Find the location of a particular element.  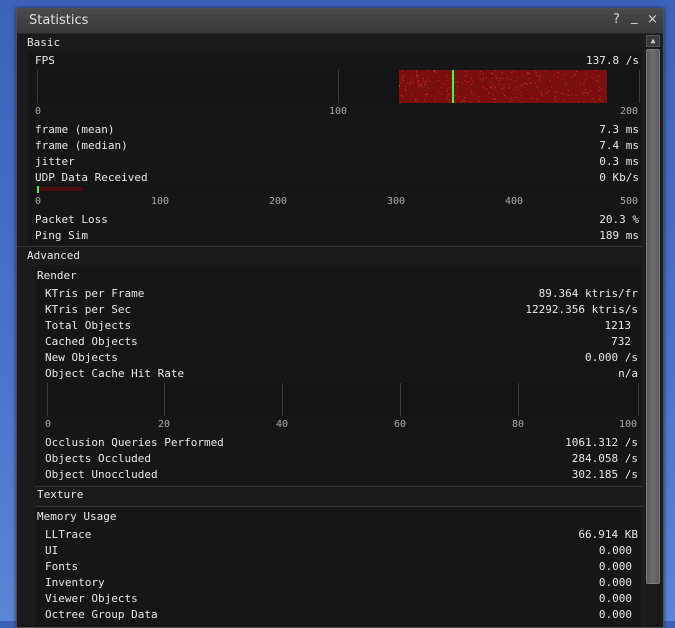

jitter-label: jitter is located at coordinates (55, 162).